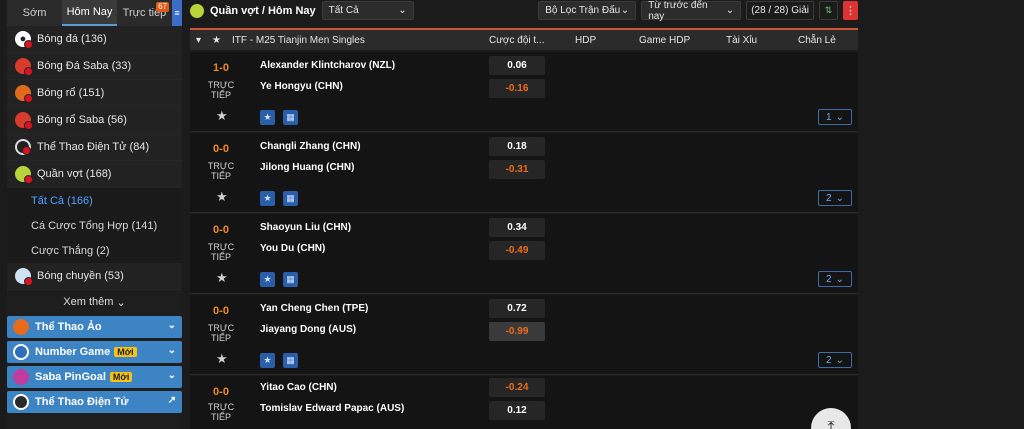 The image size is (1024, 429). I want to click on tab-today: Hôm Nay, so click(89, 13).